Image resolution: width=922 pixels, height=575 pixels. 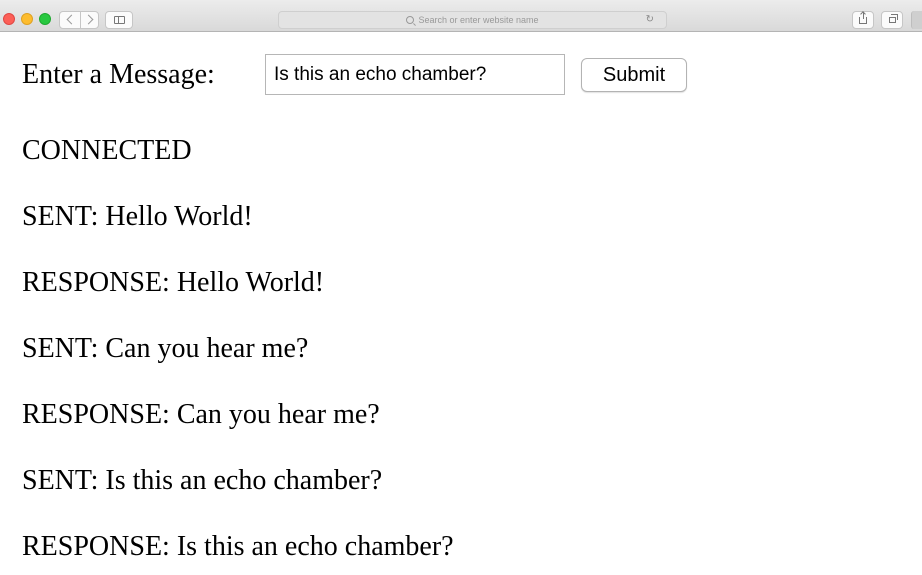 What do you see at coordinates (478, 20) in the screenshot?
I see `address-placeholder: Search or enter website name` at bounding box center [478, 20].